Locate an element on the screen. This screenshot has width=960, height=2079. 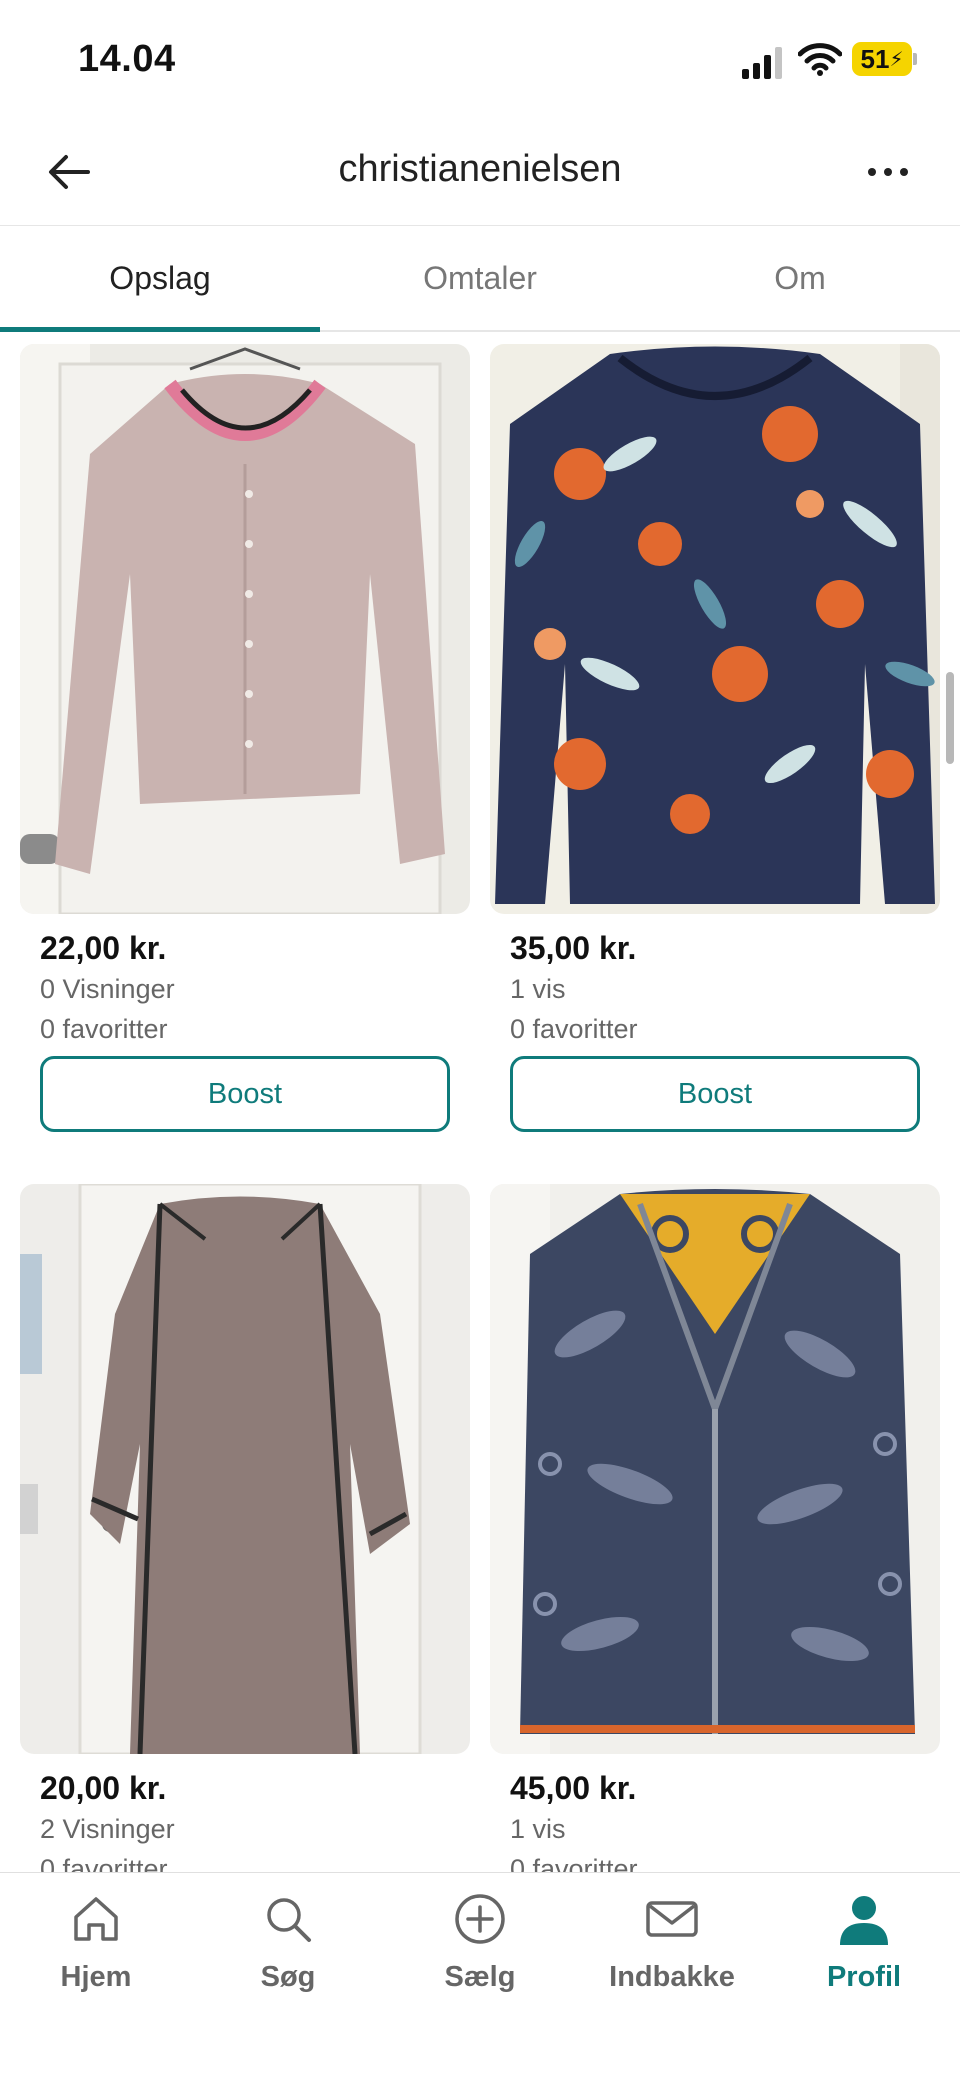
cellular-signal-icon is located at coordinates (762, 63).